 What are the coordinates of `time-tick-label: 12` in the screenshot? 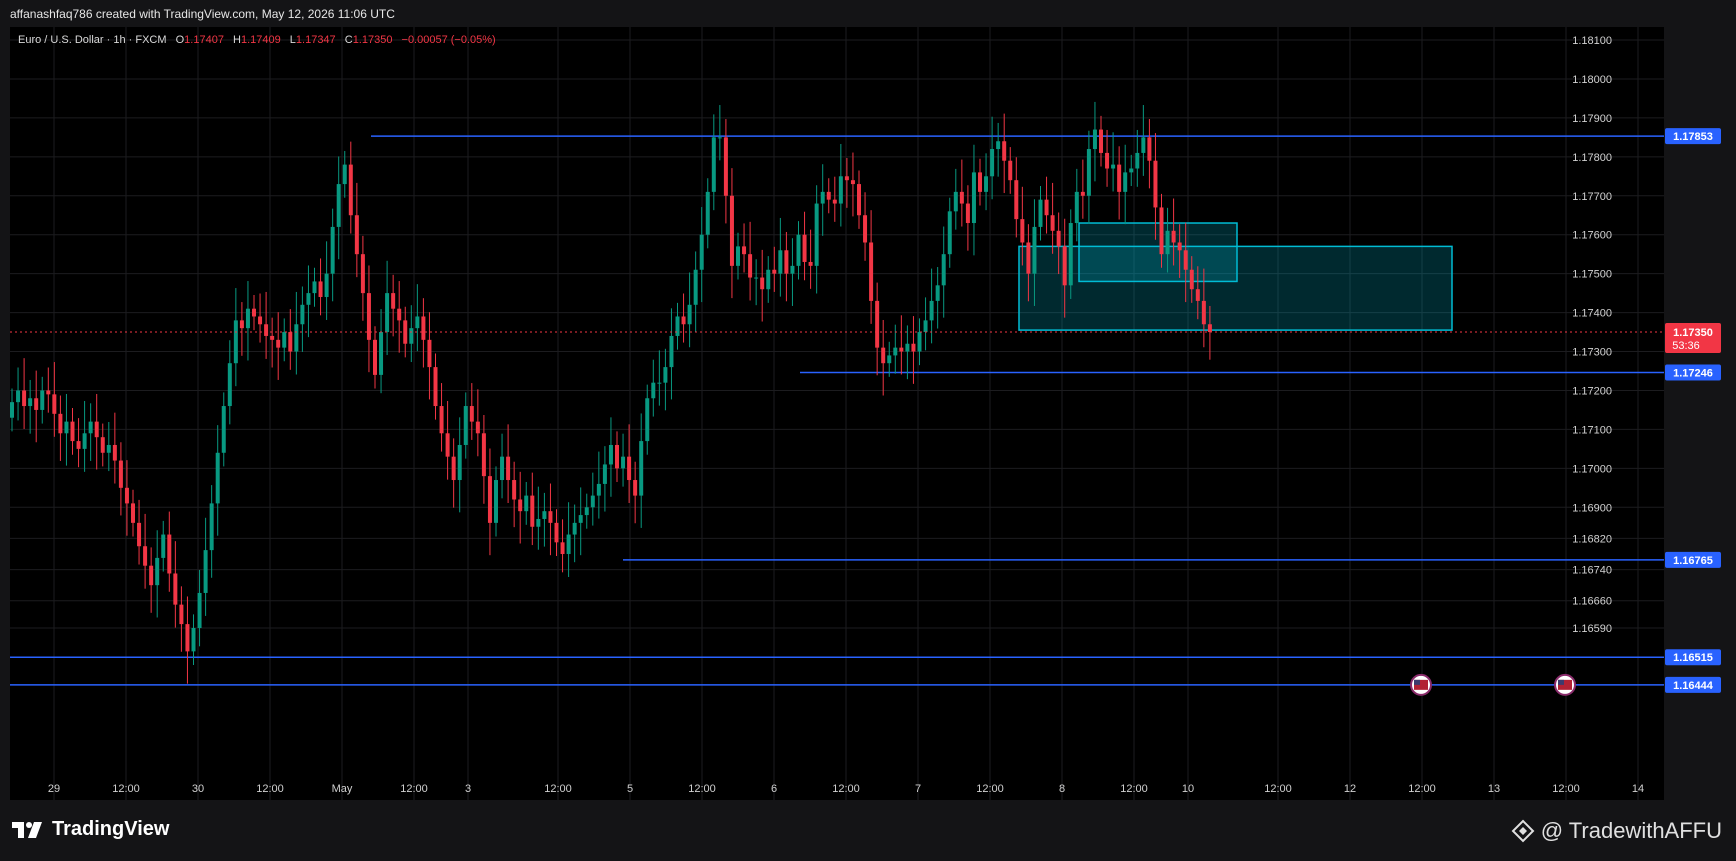 It's located at (1350, 789).